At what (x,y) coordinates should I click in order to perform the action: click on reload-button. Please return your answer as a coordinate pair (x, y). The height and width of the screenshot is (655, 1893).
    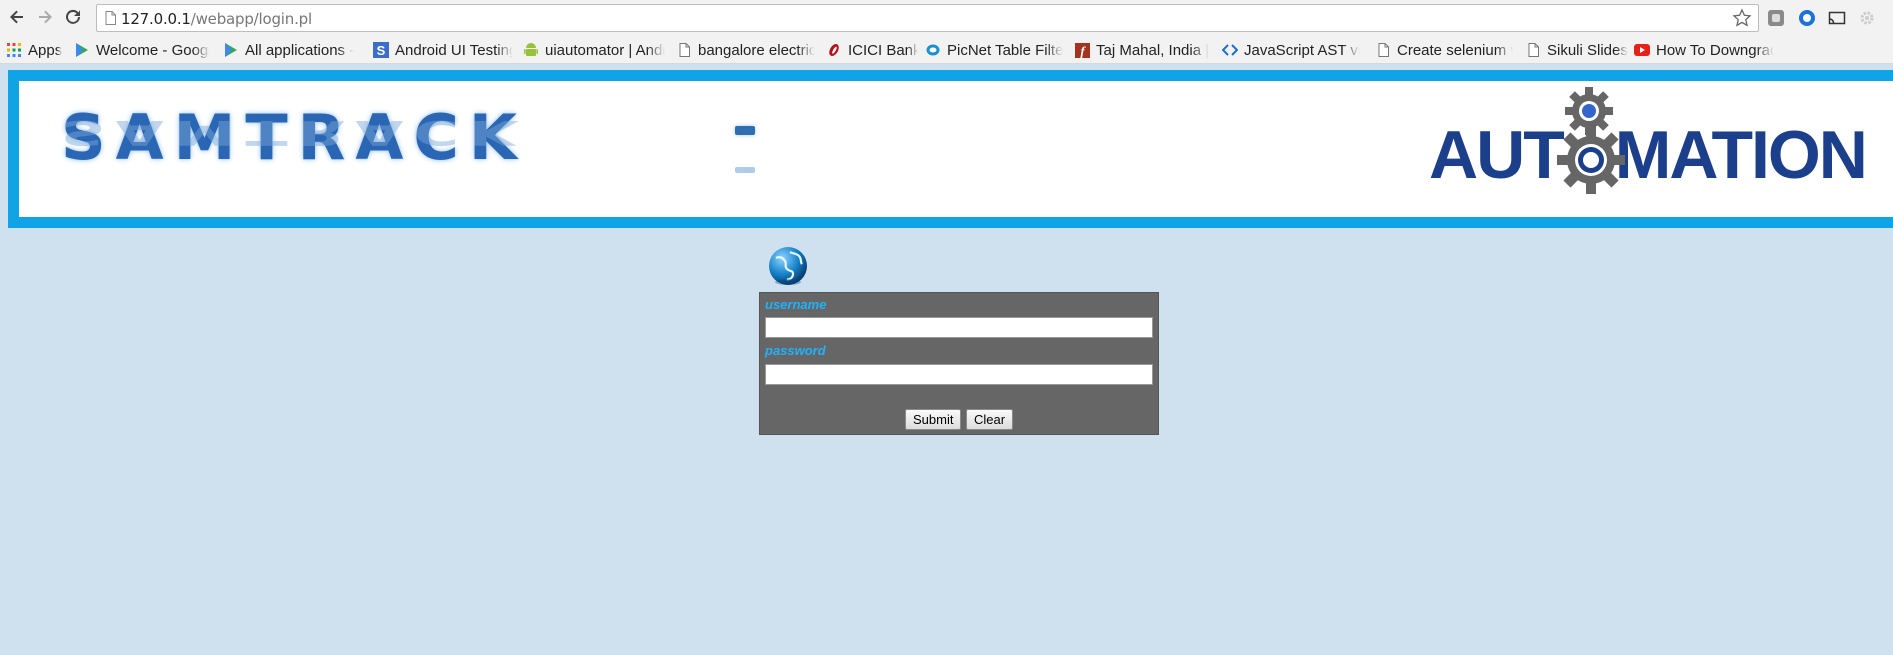
    Looking at the image, I should click on (73, 17).